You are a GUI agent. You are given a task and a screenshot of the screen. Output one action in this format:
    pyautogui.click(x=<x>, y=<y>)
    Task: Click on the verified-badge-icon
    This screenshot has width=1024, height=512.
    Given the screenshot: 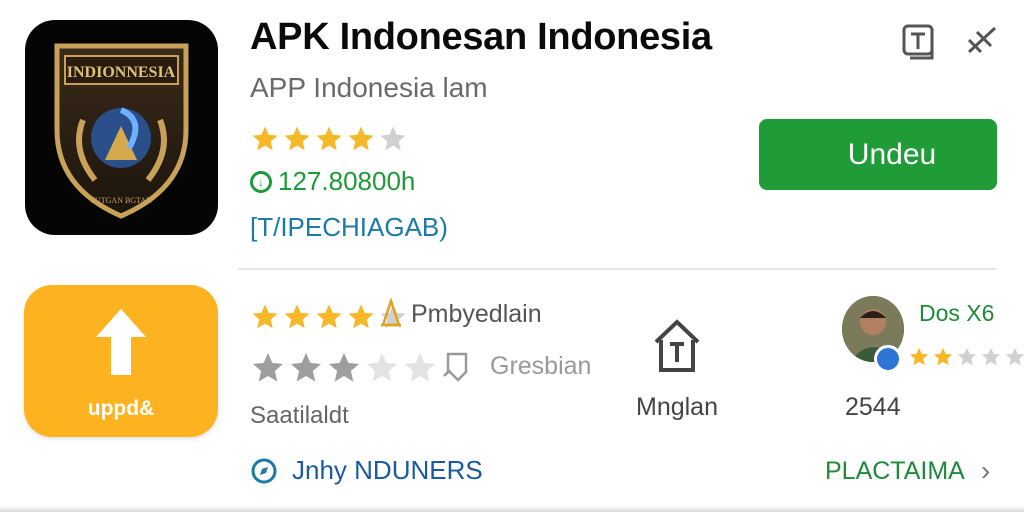 What is the action you would take?
    pyautogui.click(x=888, y=359)
    